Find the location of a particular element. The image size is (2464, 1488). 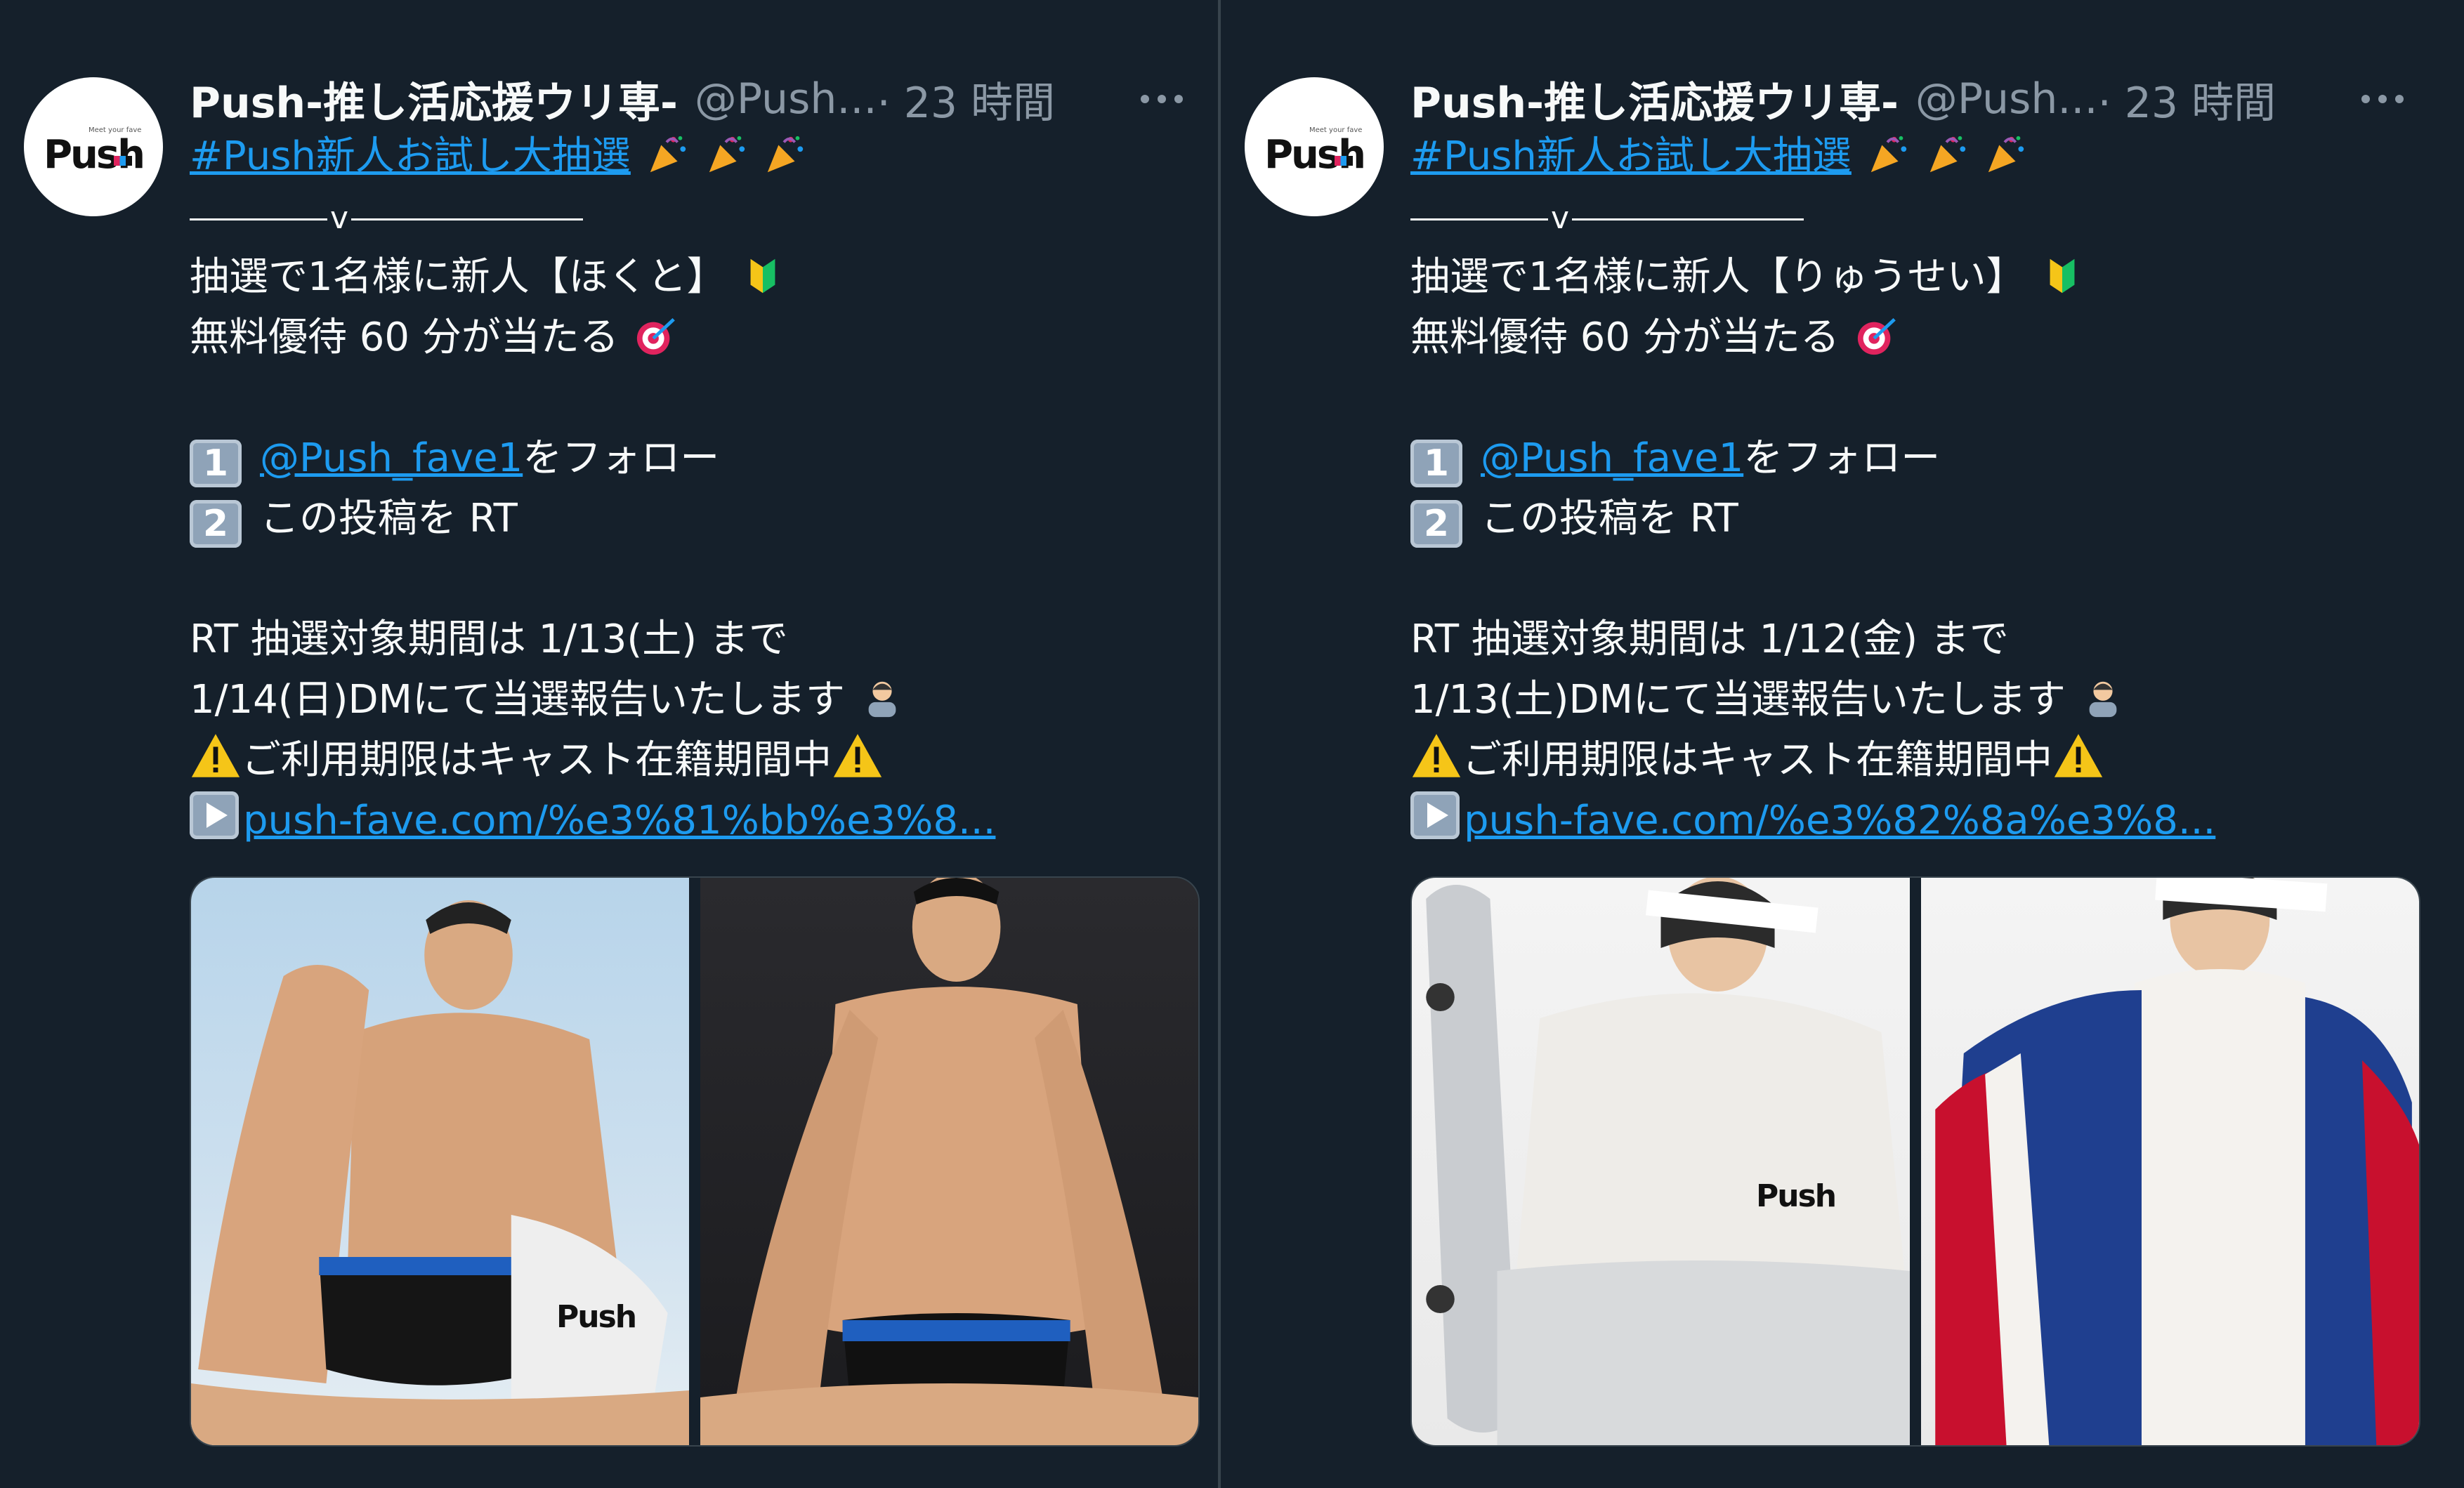

prize-text: 抽選で1名様に新人【ほくと】 is located at coordinates (458, 277).